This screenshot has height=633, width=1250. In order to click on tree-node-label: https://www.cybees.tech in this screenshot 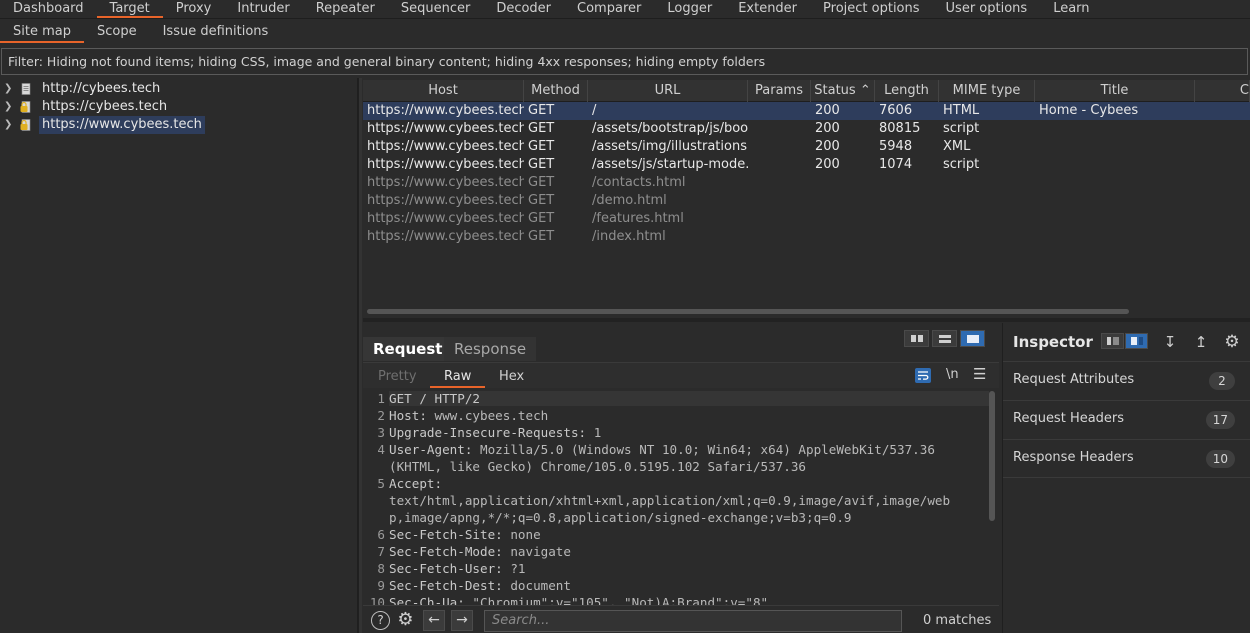, I will do `click(122, 125)`.